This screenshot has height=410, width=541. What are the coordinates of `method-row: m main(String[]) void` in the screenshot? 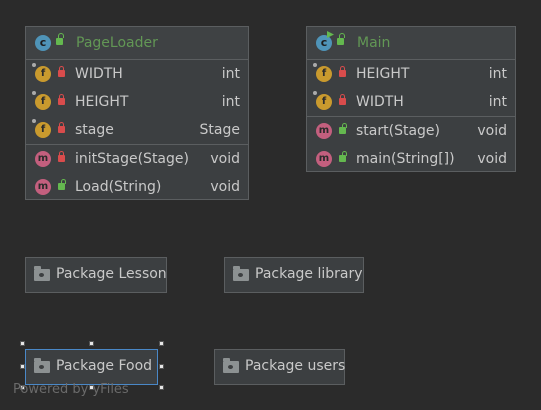 It's located at (411, 159).